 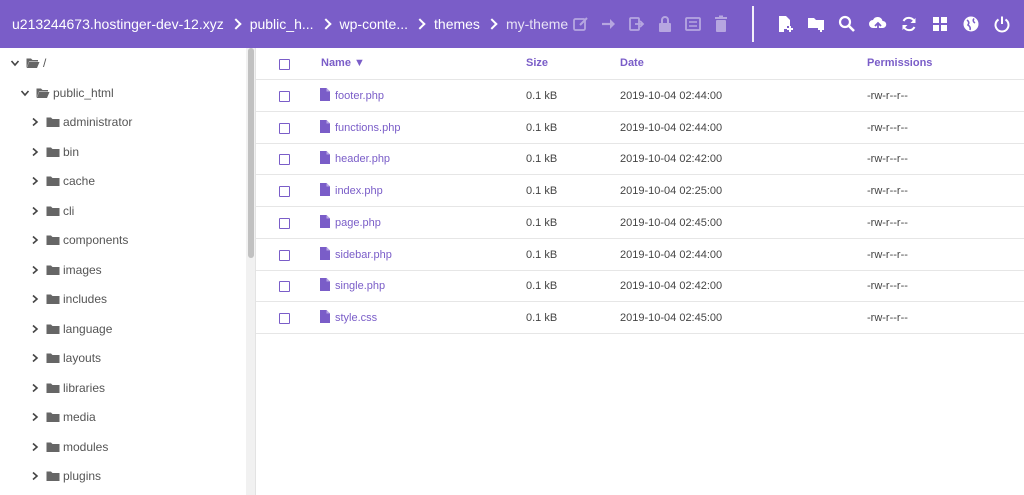 What do you see at coordinates (53, 152) in the screenshot?
I see `tree-item-bin: bin` at bounding box center [53, 152].